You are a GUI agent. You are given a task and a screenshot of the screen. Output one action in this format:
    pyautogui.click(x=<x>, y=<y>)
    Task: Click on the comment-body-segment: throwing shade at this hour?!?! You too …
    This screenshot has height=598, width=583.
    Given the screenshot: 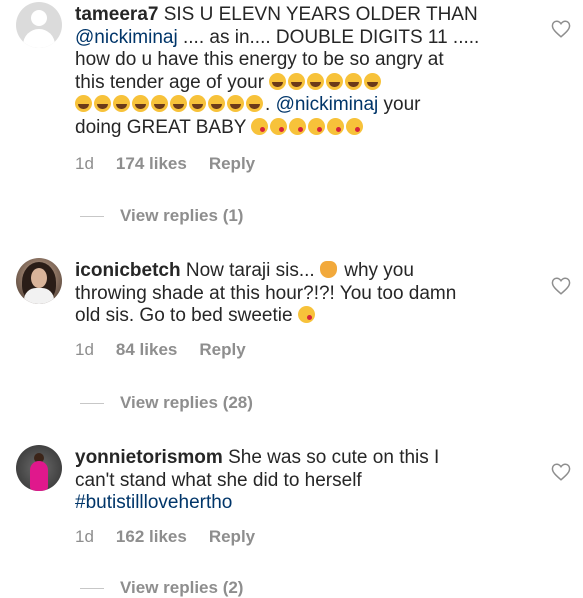 What is the action you would take?
    pyautogui.click(x=266, y=293)
    